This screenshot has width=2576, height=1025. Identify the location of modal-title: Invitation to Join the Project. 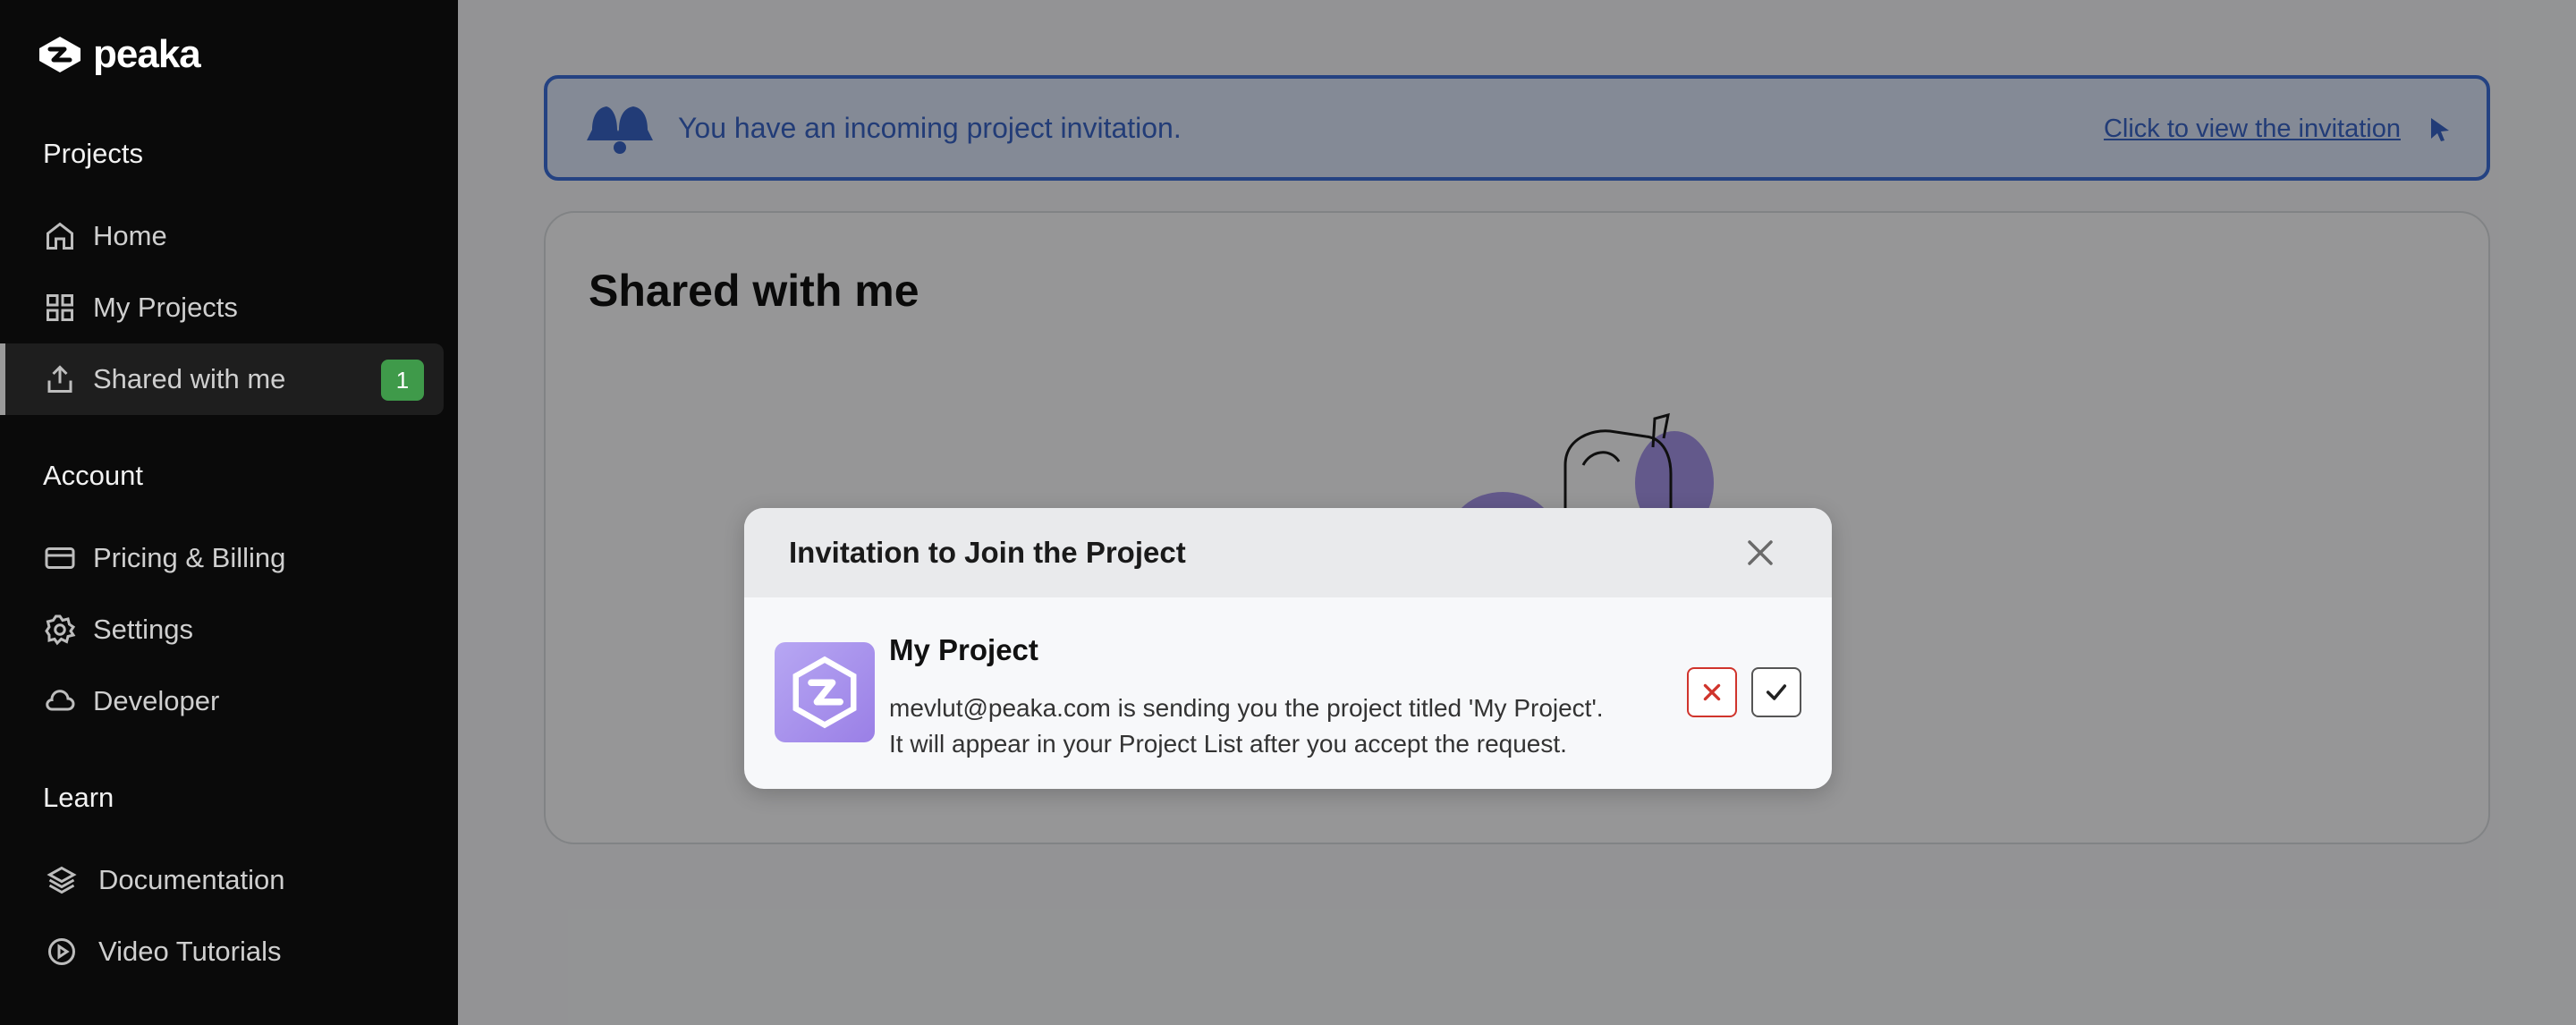
(987, 552).